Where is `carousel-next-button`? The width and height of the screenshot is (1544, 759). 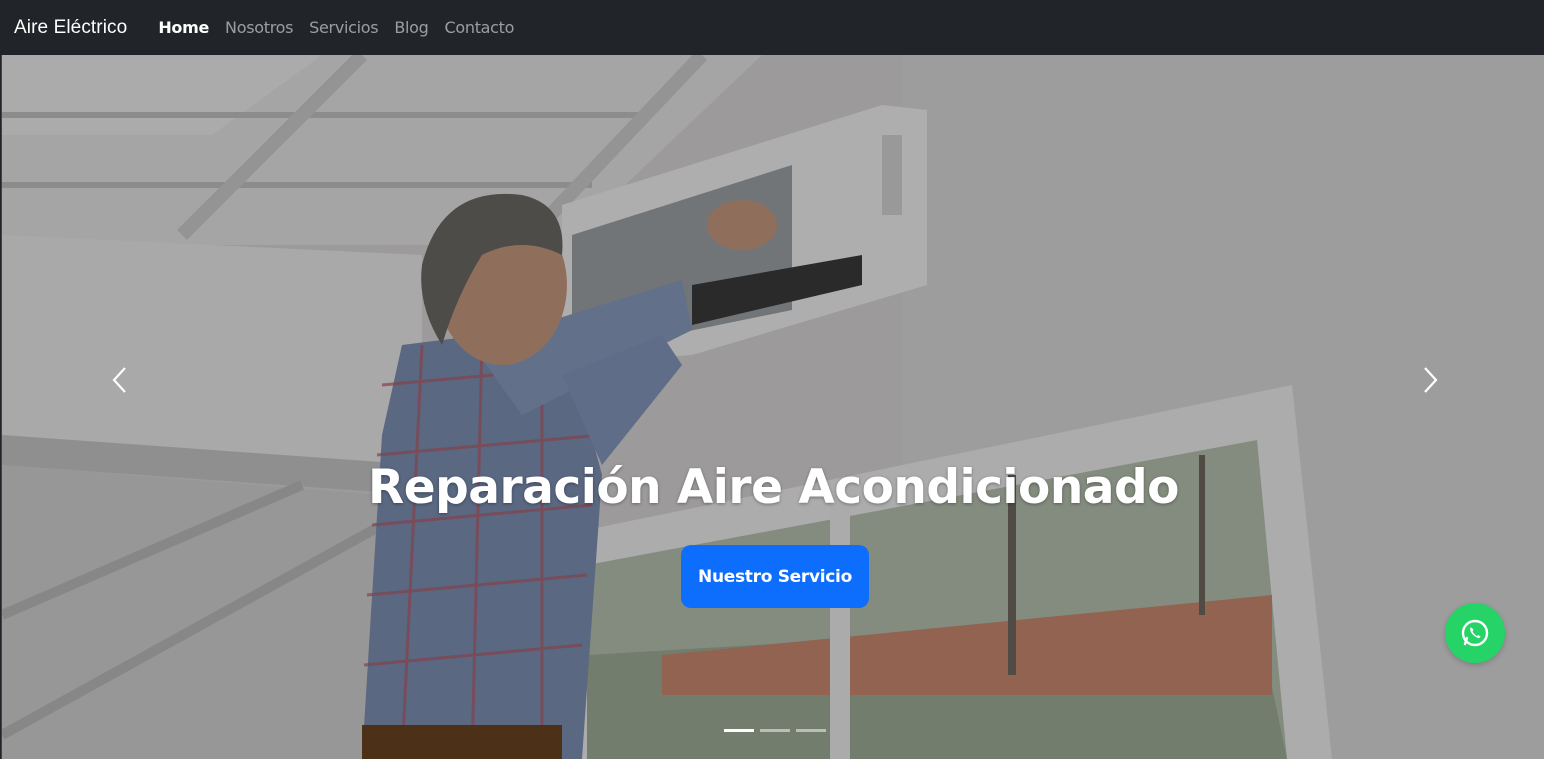 carousel-next-button is located at coordinates (1430, 380).